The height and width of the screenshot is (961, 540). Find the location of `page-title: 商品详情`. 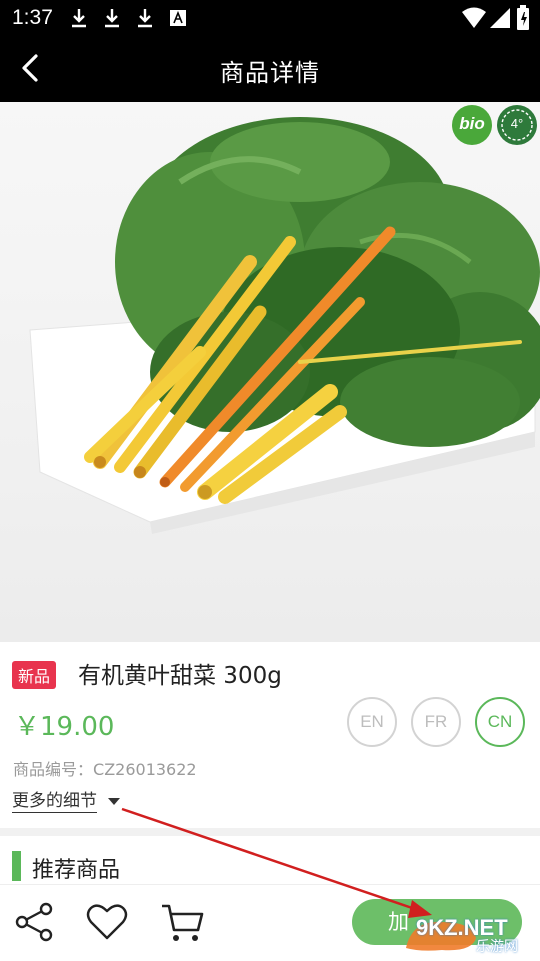

page-title: 商品详情 is located at coordinates (270, 73).